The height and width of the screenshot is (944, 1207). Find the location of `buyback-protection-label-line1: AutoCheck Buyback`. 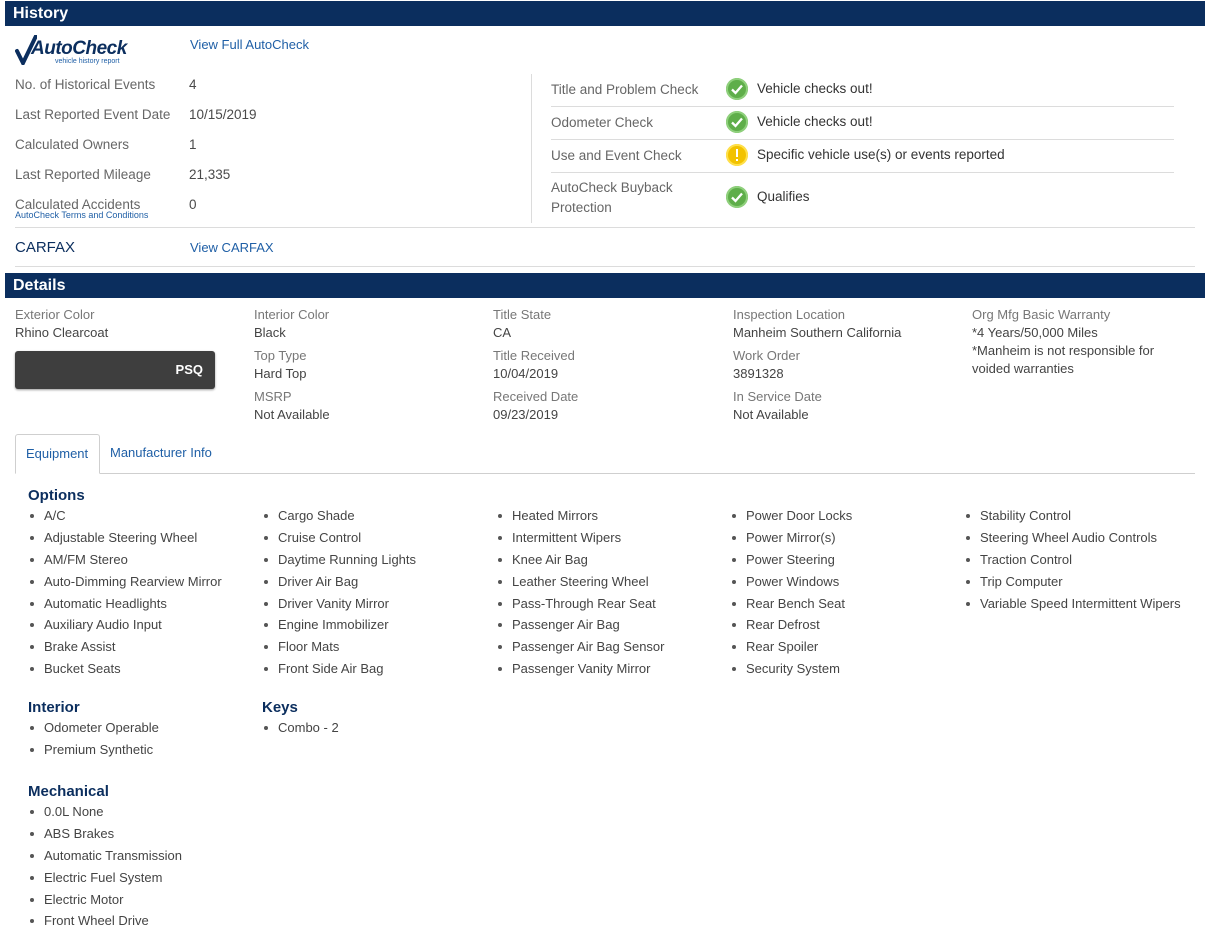

buyback-protection-label-line1: AutoCheck Buyback is located at coordinates (612, 187).